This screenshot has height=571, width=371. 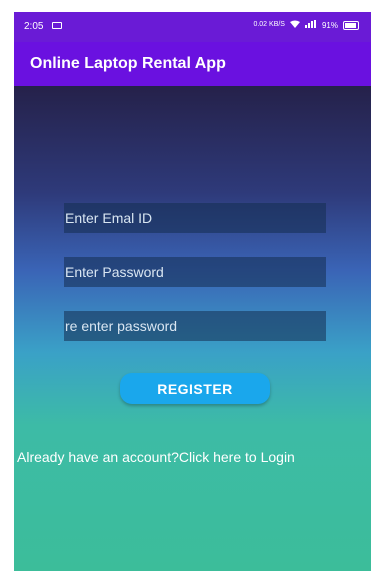 What do you see at coordinates (351, 25) in the screenshot?
I see `battery-icon` at bounding box center [351, 25].